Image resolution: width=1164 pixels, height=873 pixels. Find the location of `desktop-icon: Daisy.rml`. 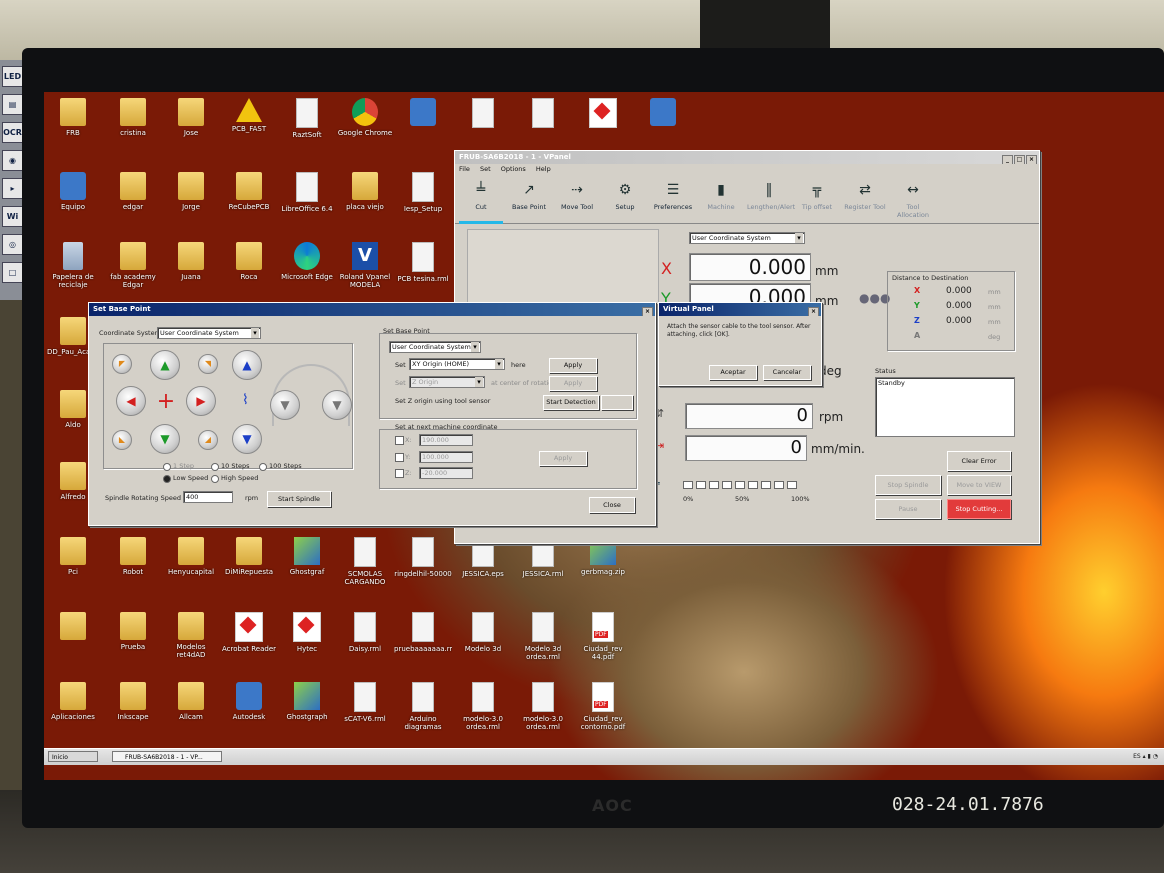

desktop-icon: Daisy.rml is located at coordinates (365, 648).